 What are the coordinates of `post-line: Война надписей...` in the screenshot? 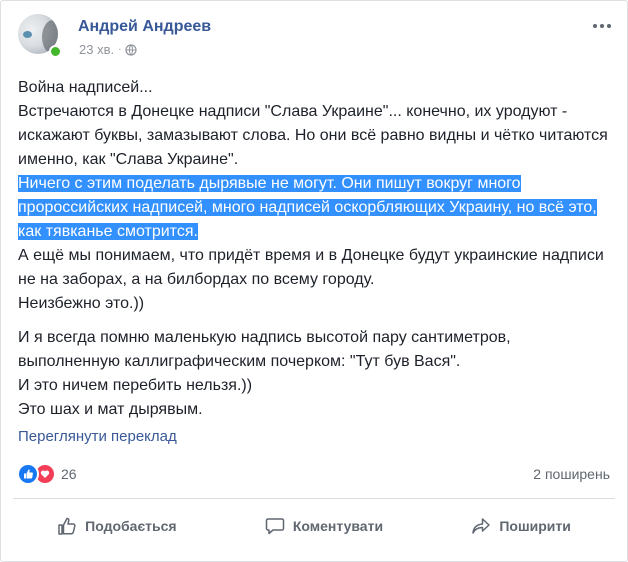 It's located at (85, 87).